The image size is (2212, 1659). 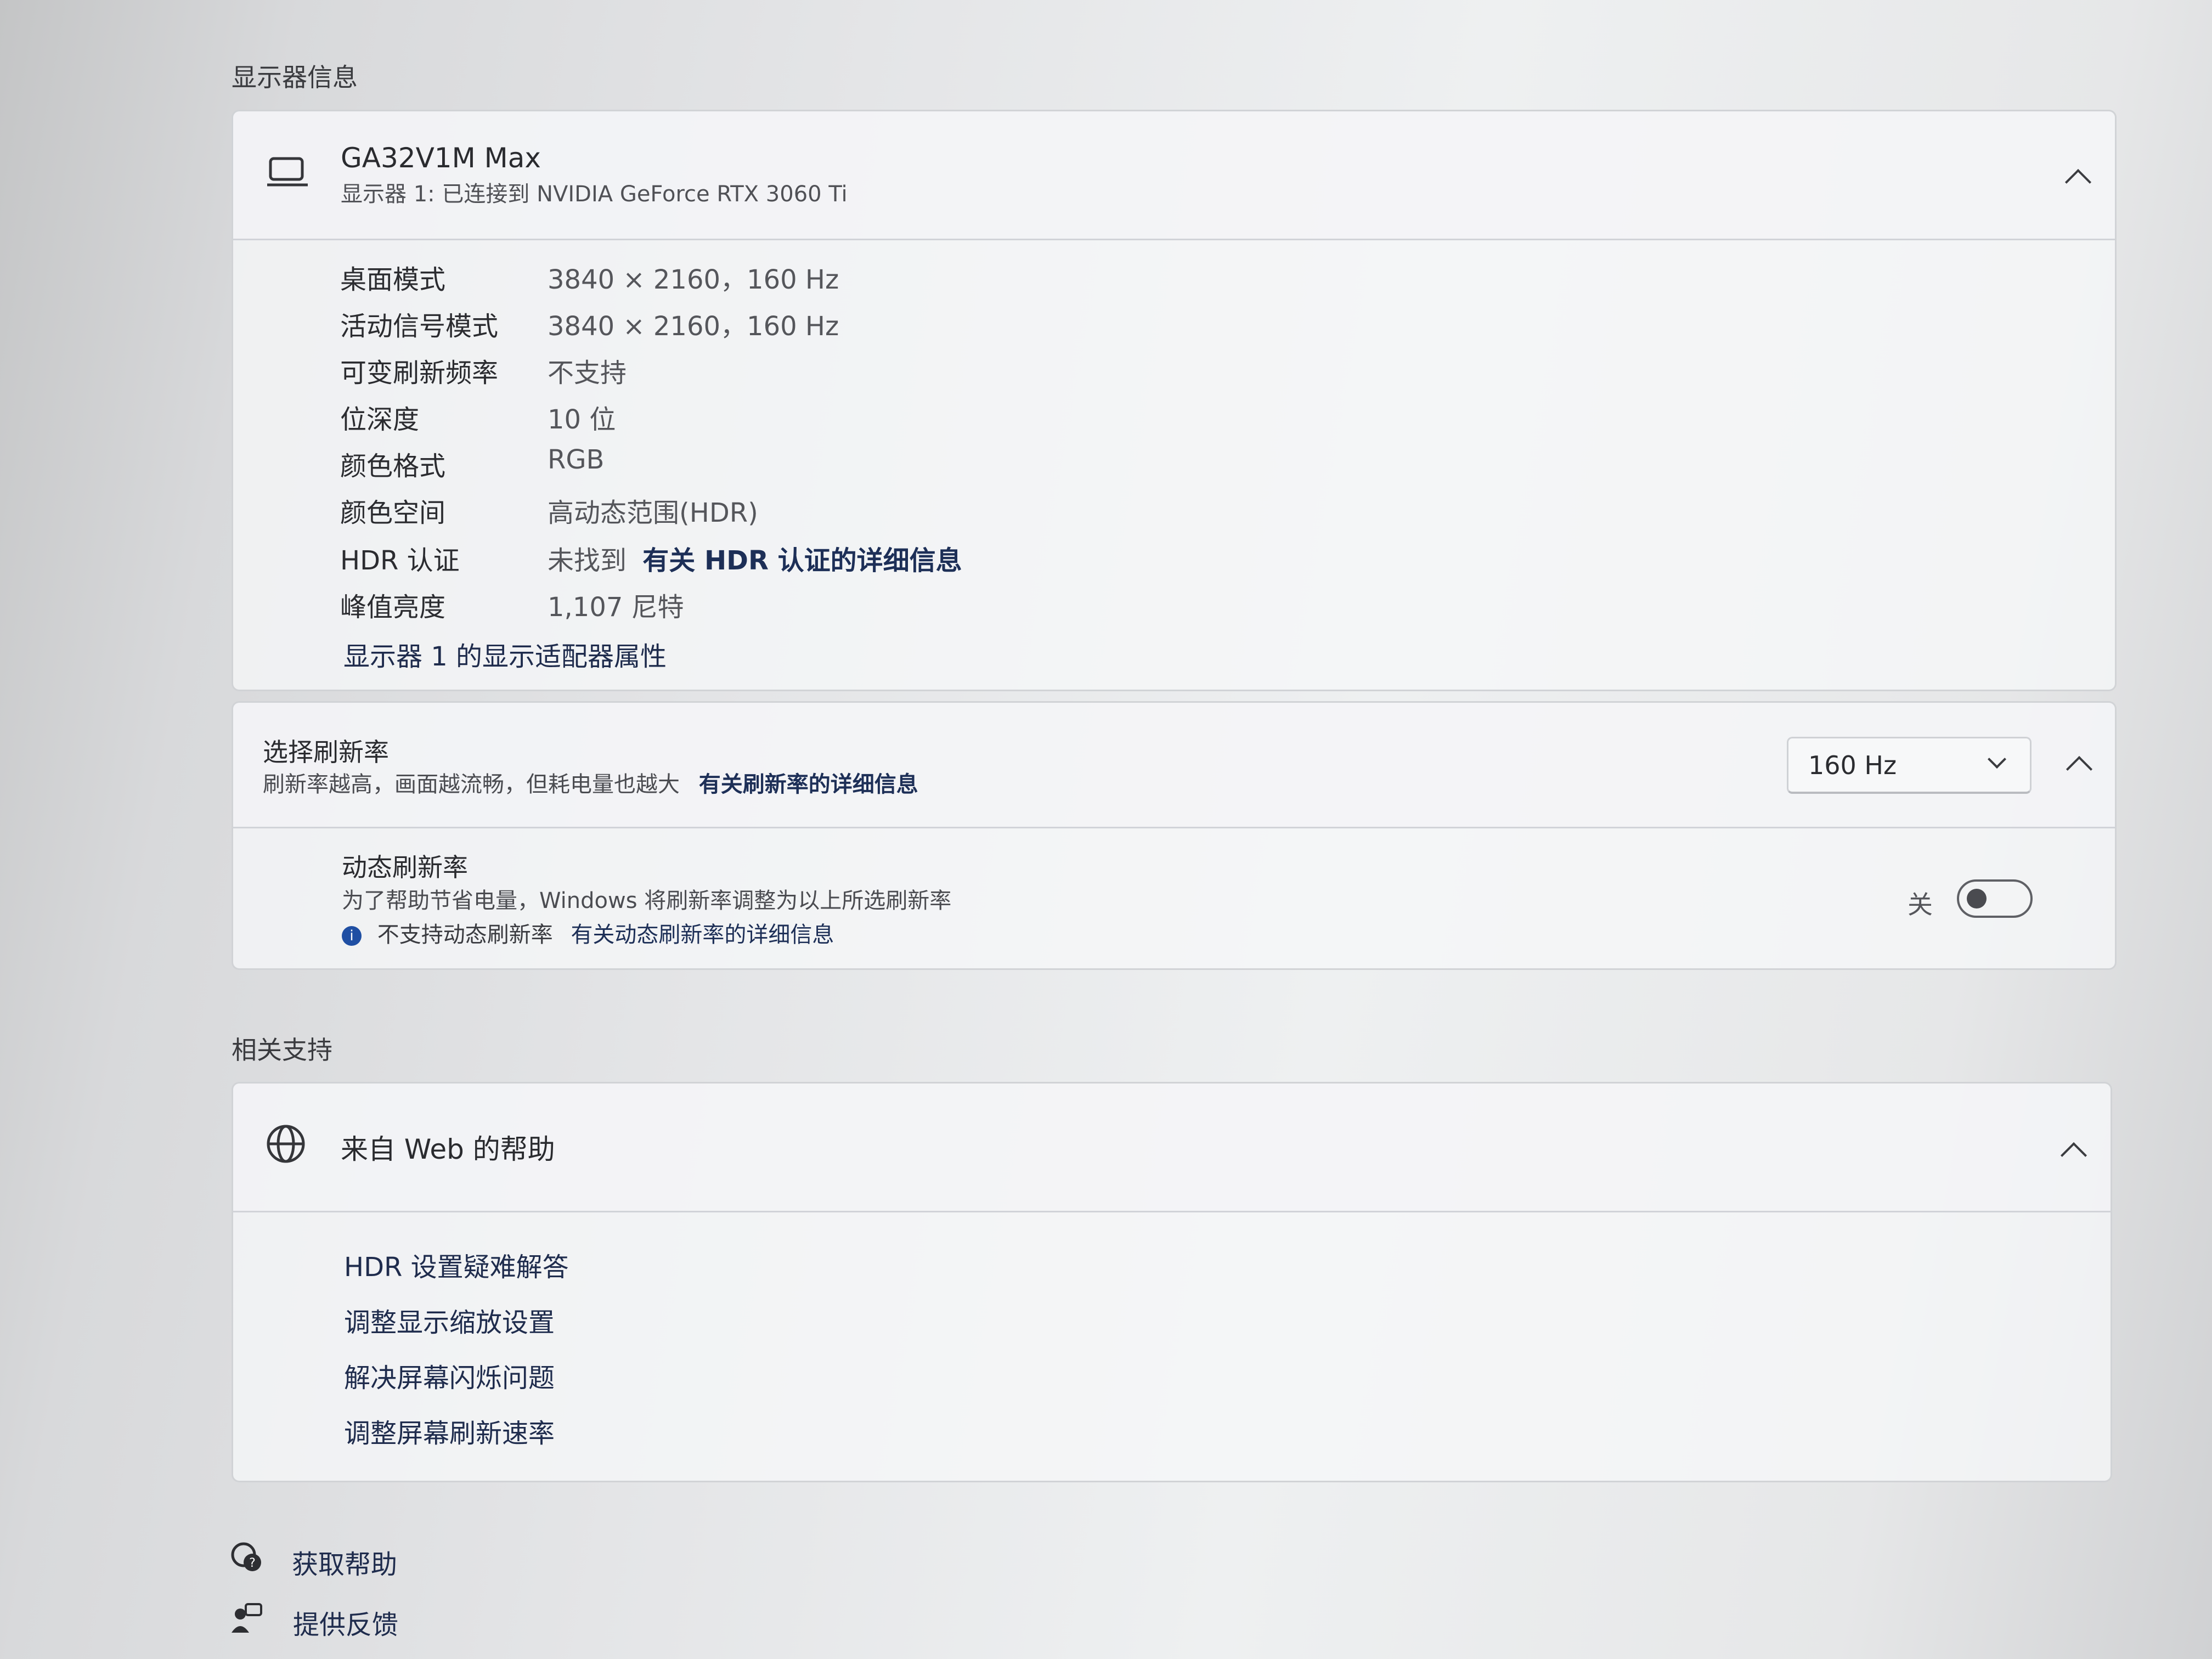 I want to click on feedback-icon, so click(x=247, y=1620).